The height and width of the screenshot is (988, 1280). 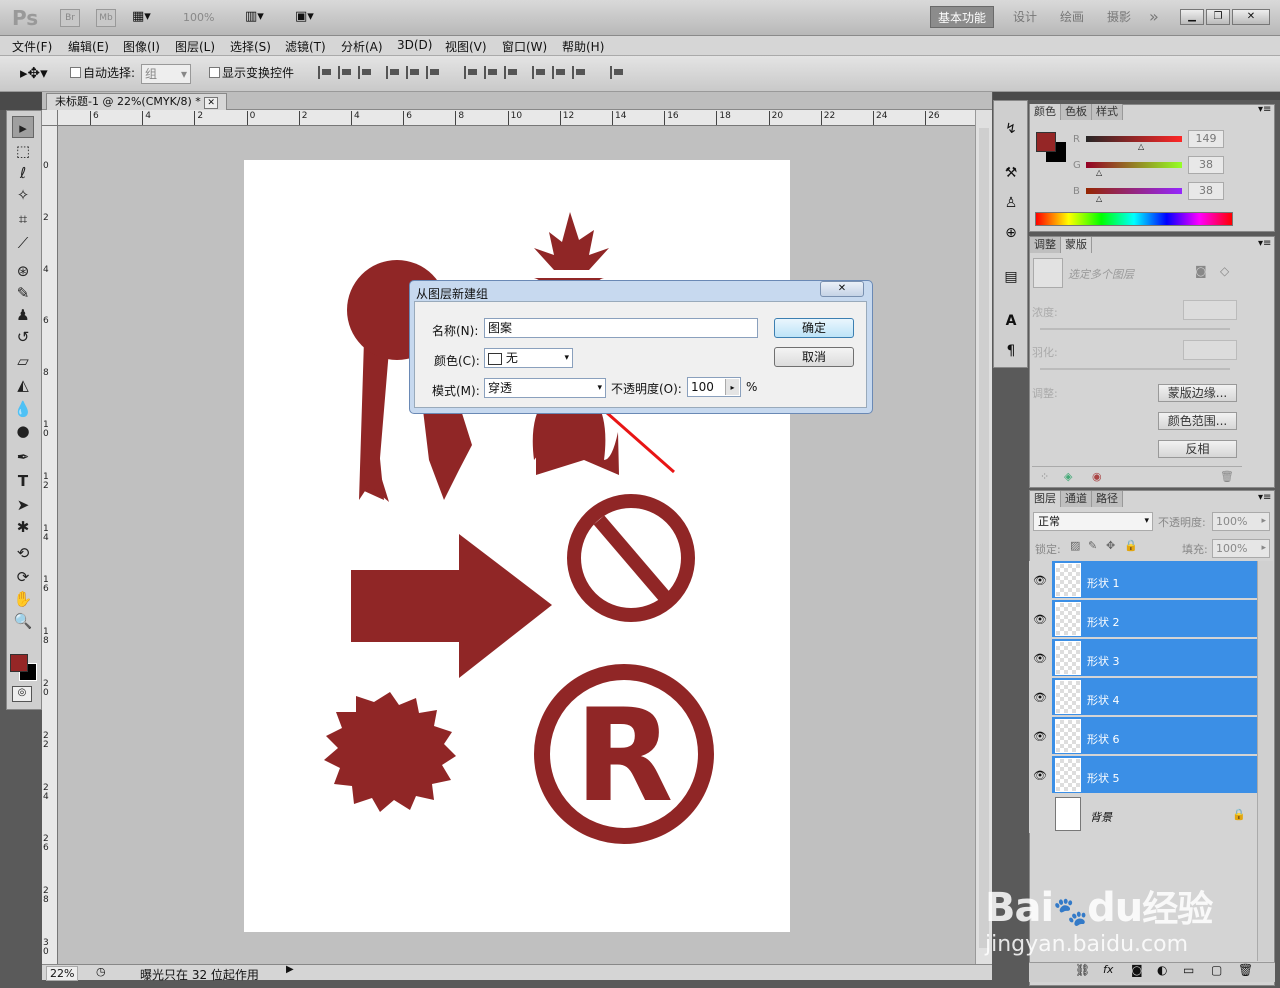 What do you see at coordinates (814, 328) in the screenshot?
I see `ok-button: 确定` at bounding box center [814, 328].